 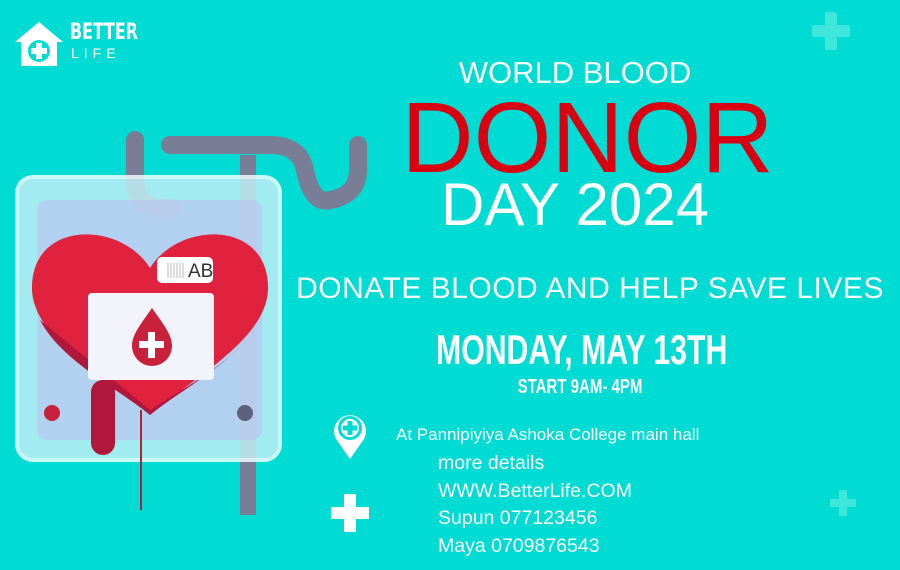 What do you see at coordinates (200, 271) in the screenshot?
I see `blood-type: AB` at bounding box center [200, 271].